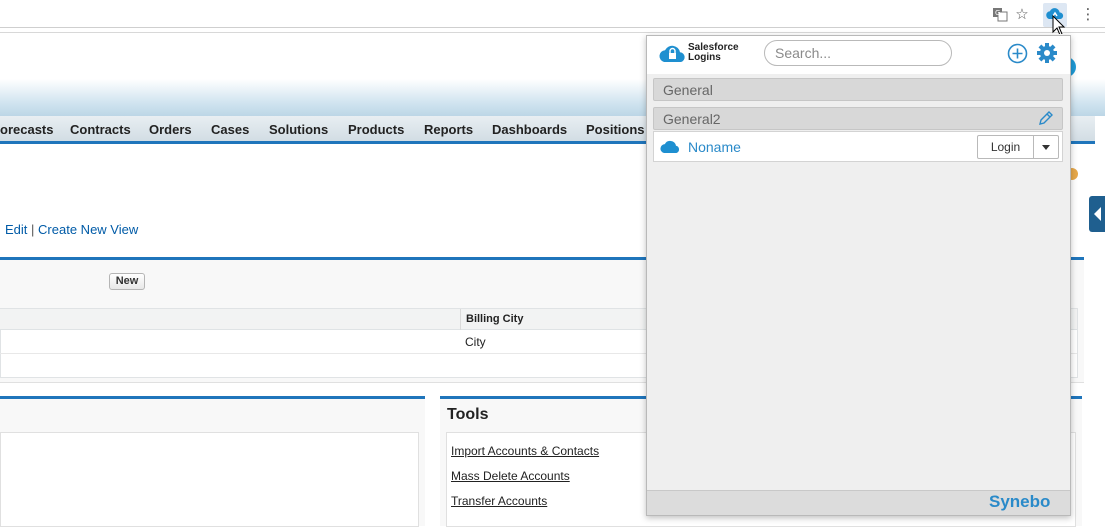 Image resolution: width=1105 pixels, height=527 pixels. I want to click on search-input, so click(858, 53).